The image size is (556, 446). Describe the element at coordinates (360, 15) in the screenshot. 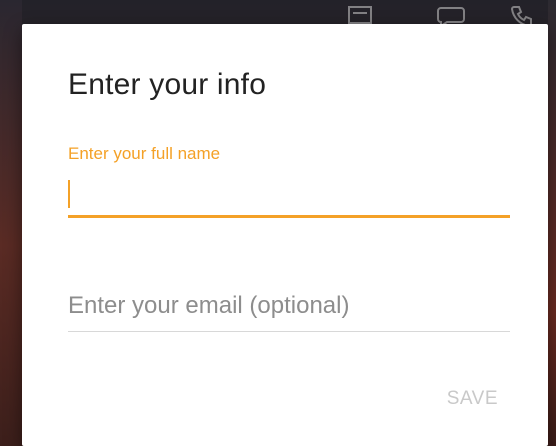

I see `battery-icon` at that location.